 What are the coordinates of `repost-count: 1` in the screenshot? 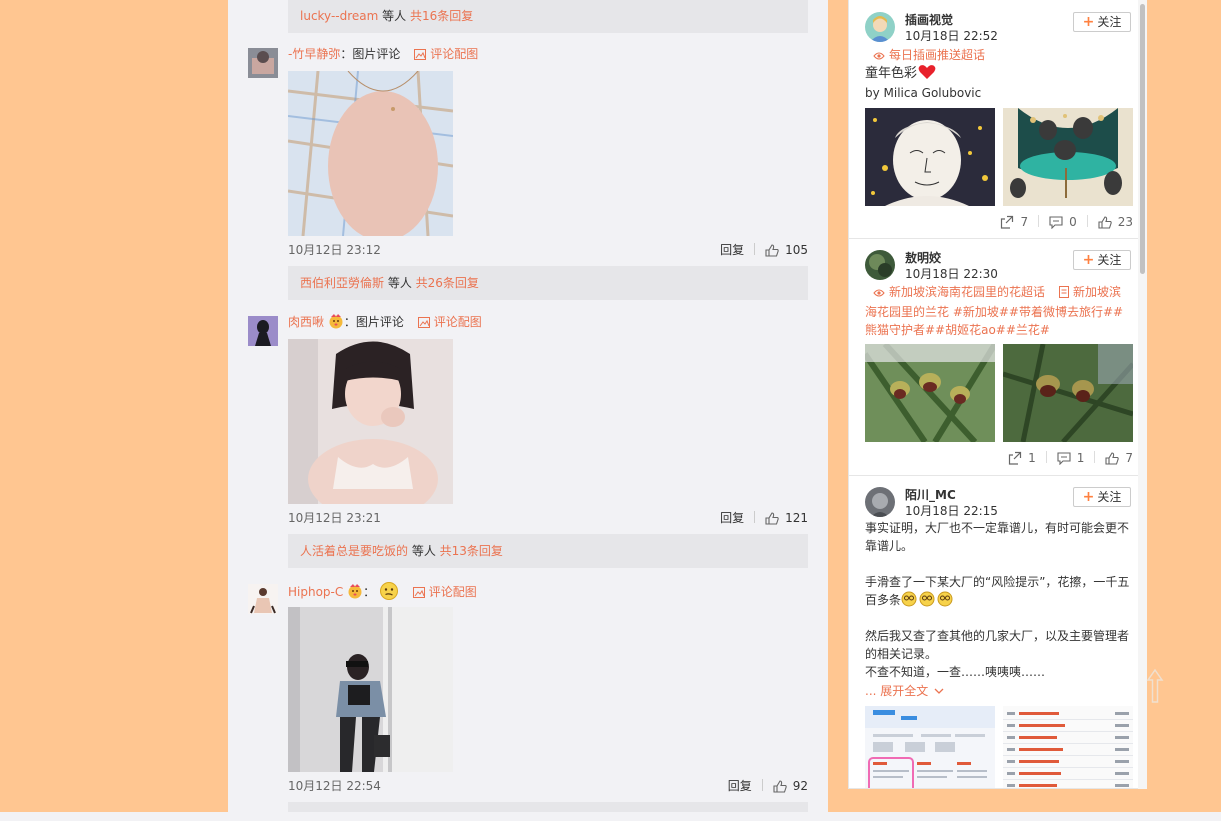 It's located at (1032, 458).